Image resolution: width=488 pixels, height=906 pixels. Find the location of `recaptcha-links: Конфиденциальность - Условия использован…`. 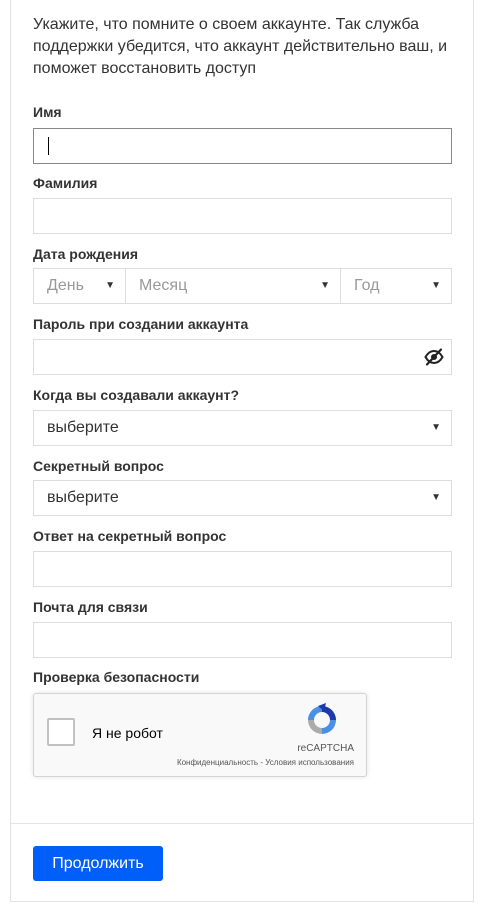

recaptcha-links: Конфиденциальность - Условия использован… is located at coordinates (265, 762).